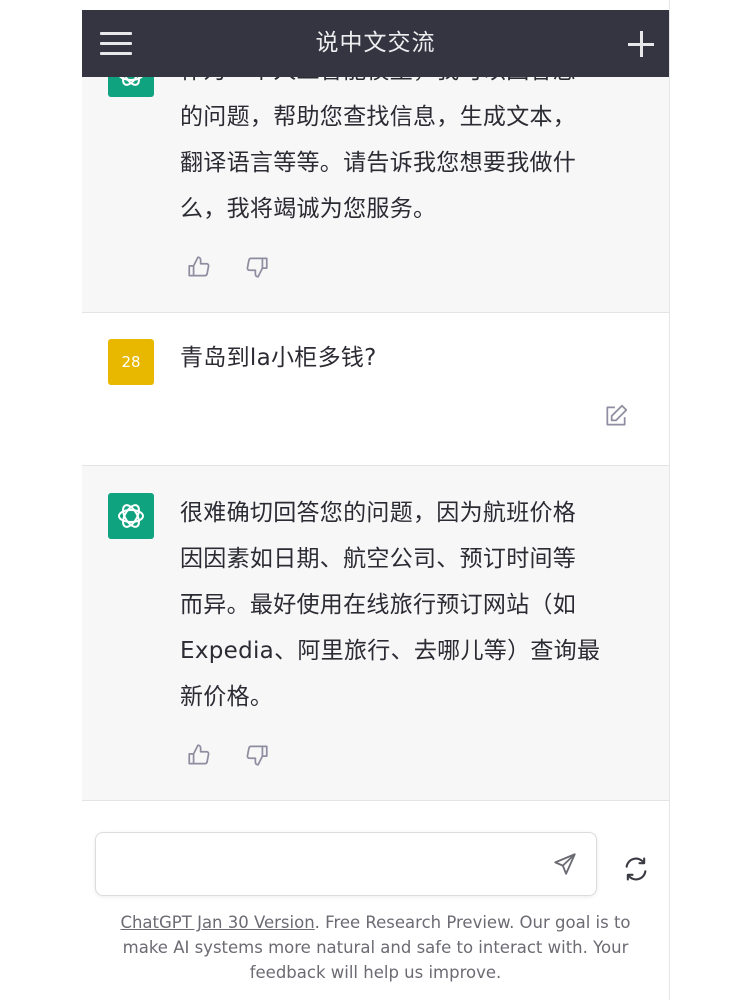 This screenshot has height=1000, width=750. I want to click on message-line: 而异。最好使用在线旅行预订网站（如, so click(378, 605).